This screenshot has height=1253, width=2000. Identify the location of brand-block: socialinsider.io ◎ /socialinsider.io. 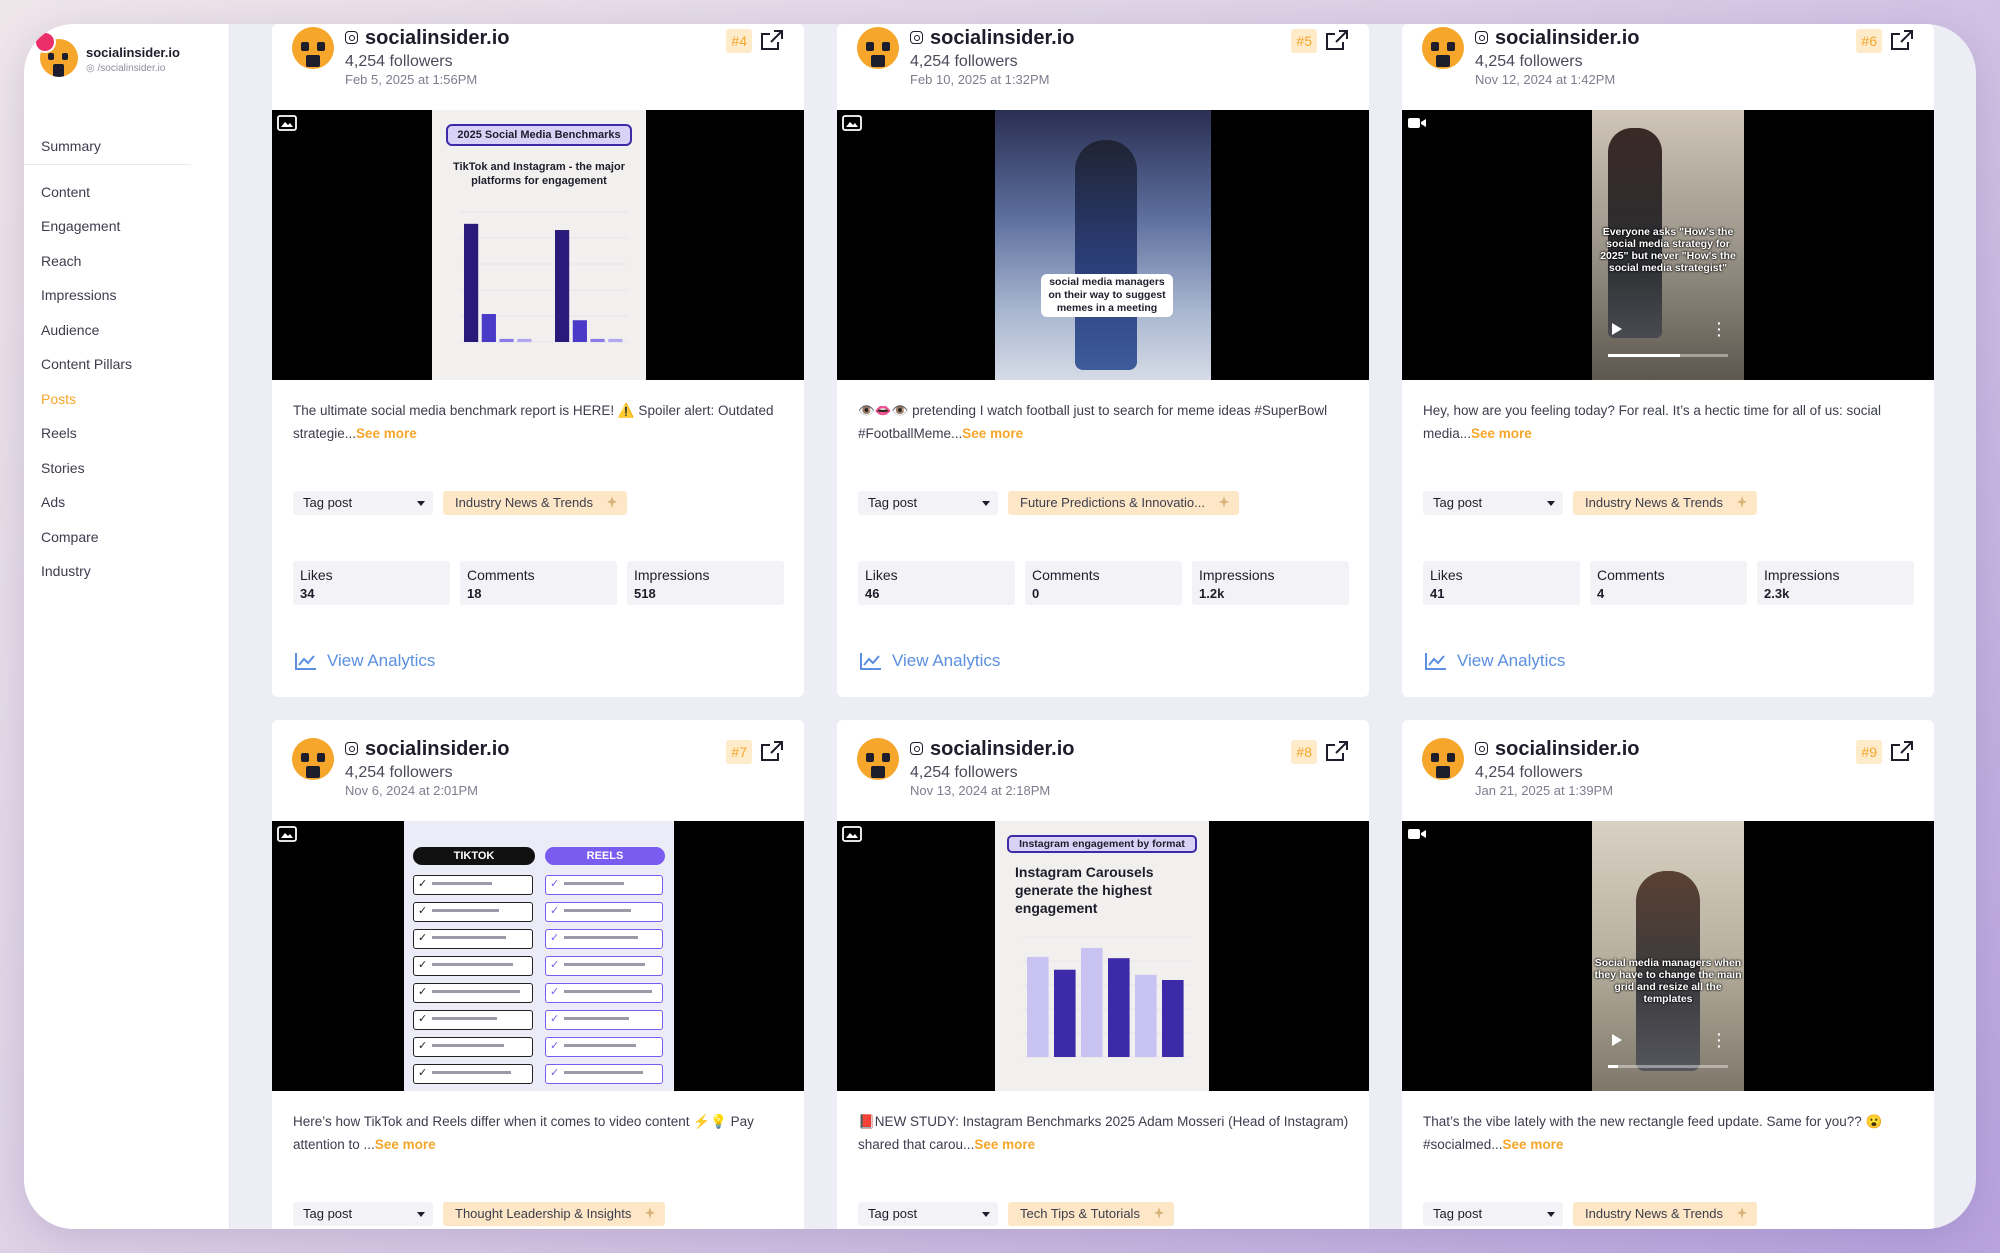
(129, 70).